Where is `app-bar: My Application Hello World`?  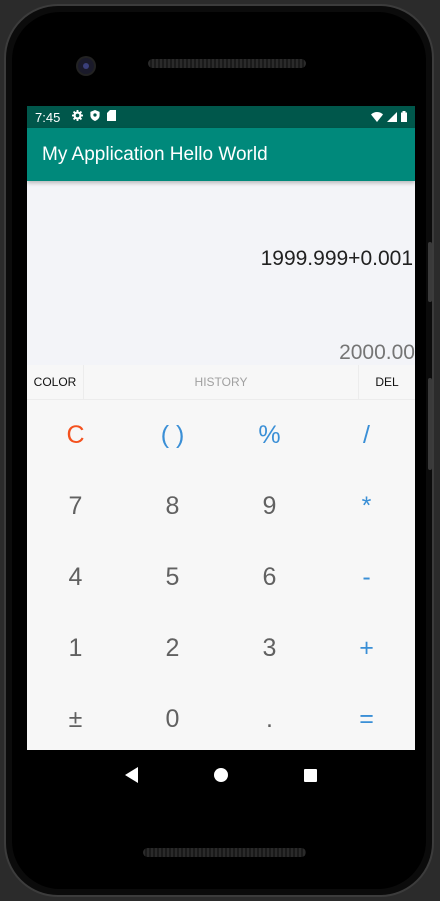 app-bar: My Application Hello World is located at coordinates (221, 154).